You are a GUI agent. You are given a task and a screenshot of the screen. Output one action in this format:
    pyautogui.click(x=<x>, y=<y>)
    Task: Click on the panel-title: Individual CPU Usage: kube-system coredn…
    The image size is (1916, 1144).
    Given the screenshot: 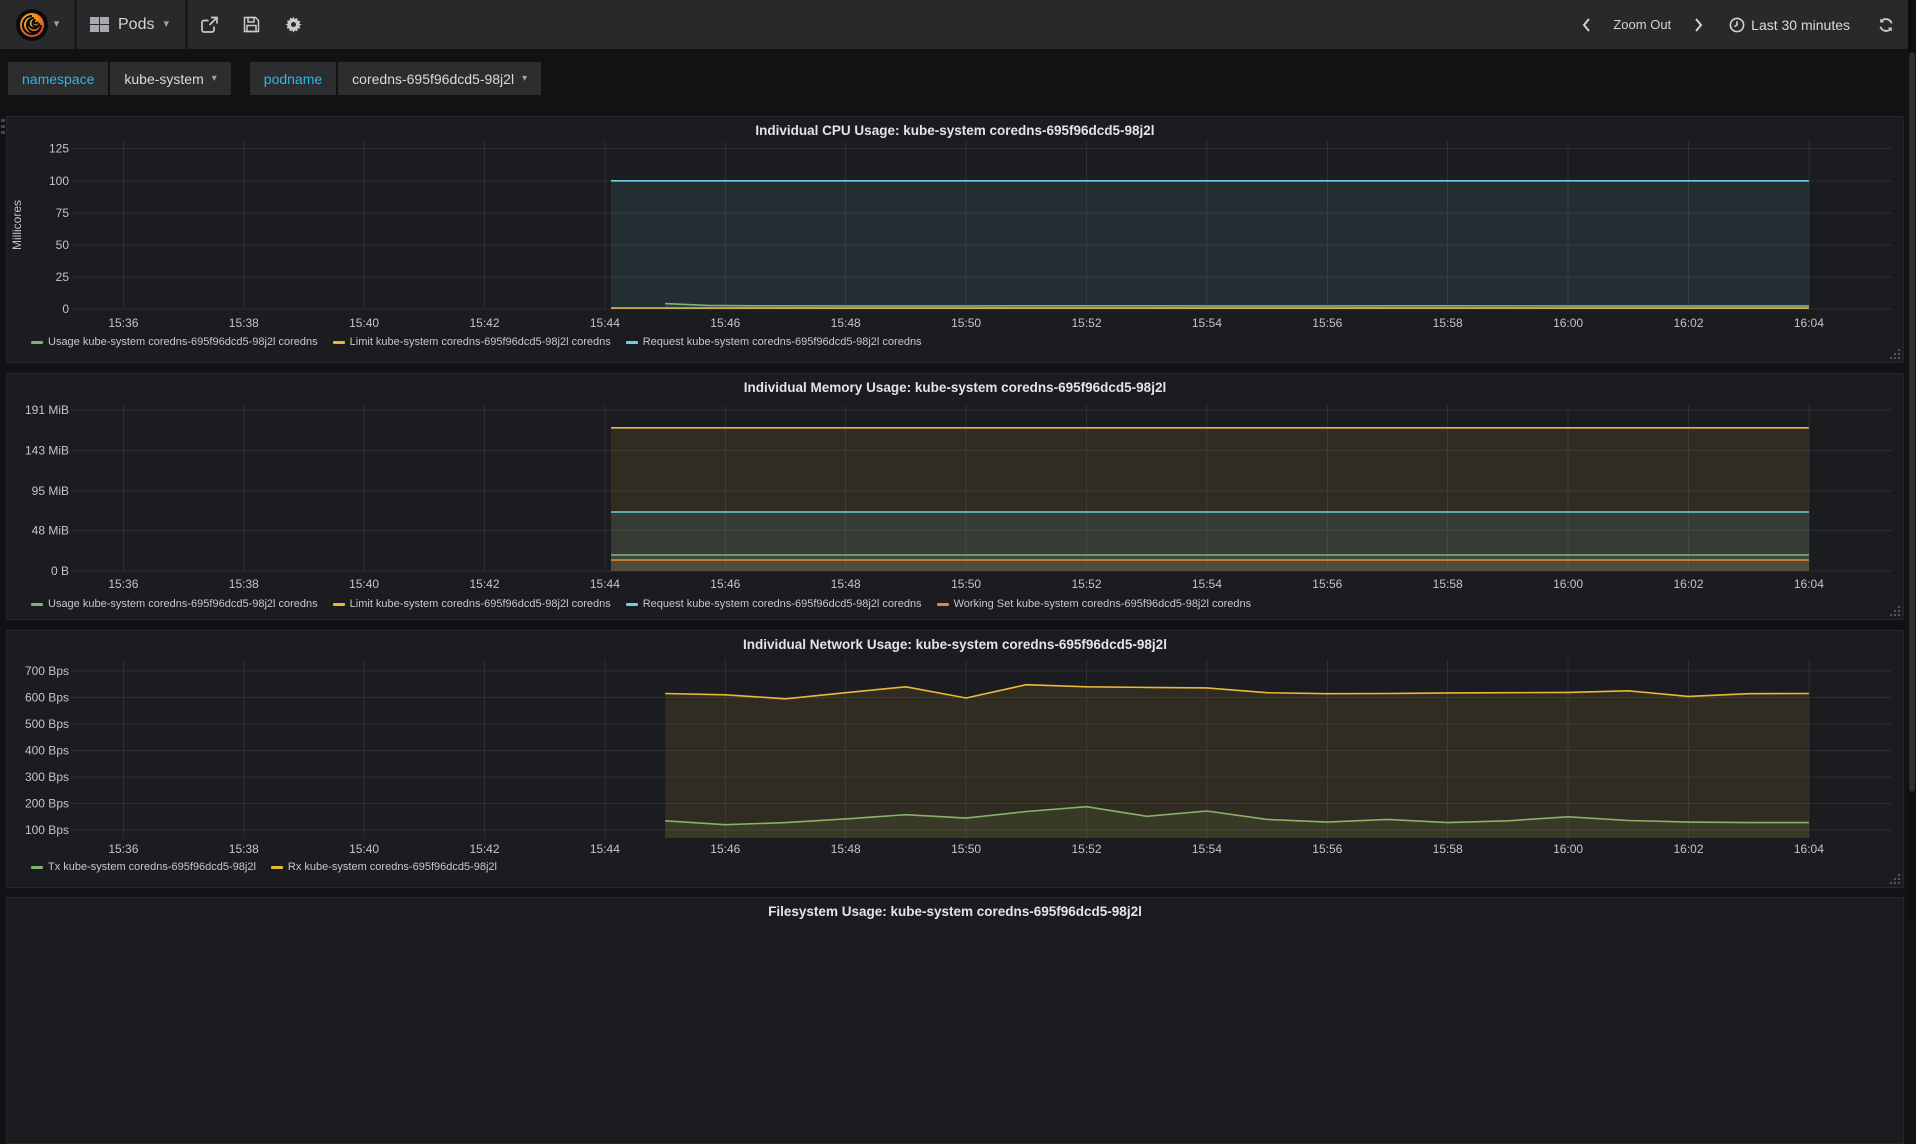 What is the action you would take?
    pyautogui.click(x=955, y=130)
    